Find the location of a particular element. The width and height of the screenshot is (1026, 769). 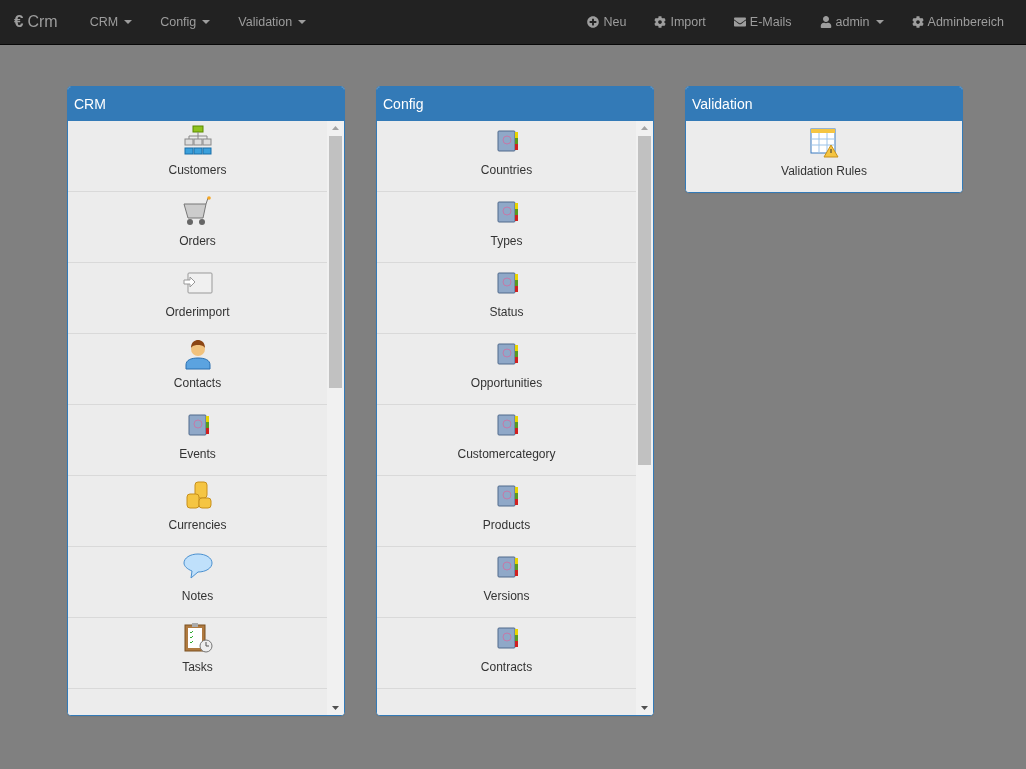

nav-link: admin is located at coordinates (851, 22).